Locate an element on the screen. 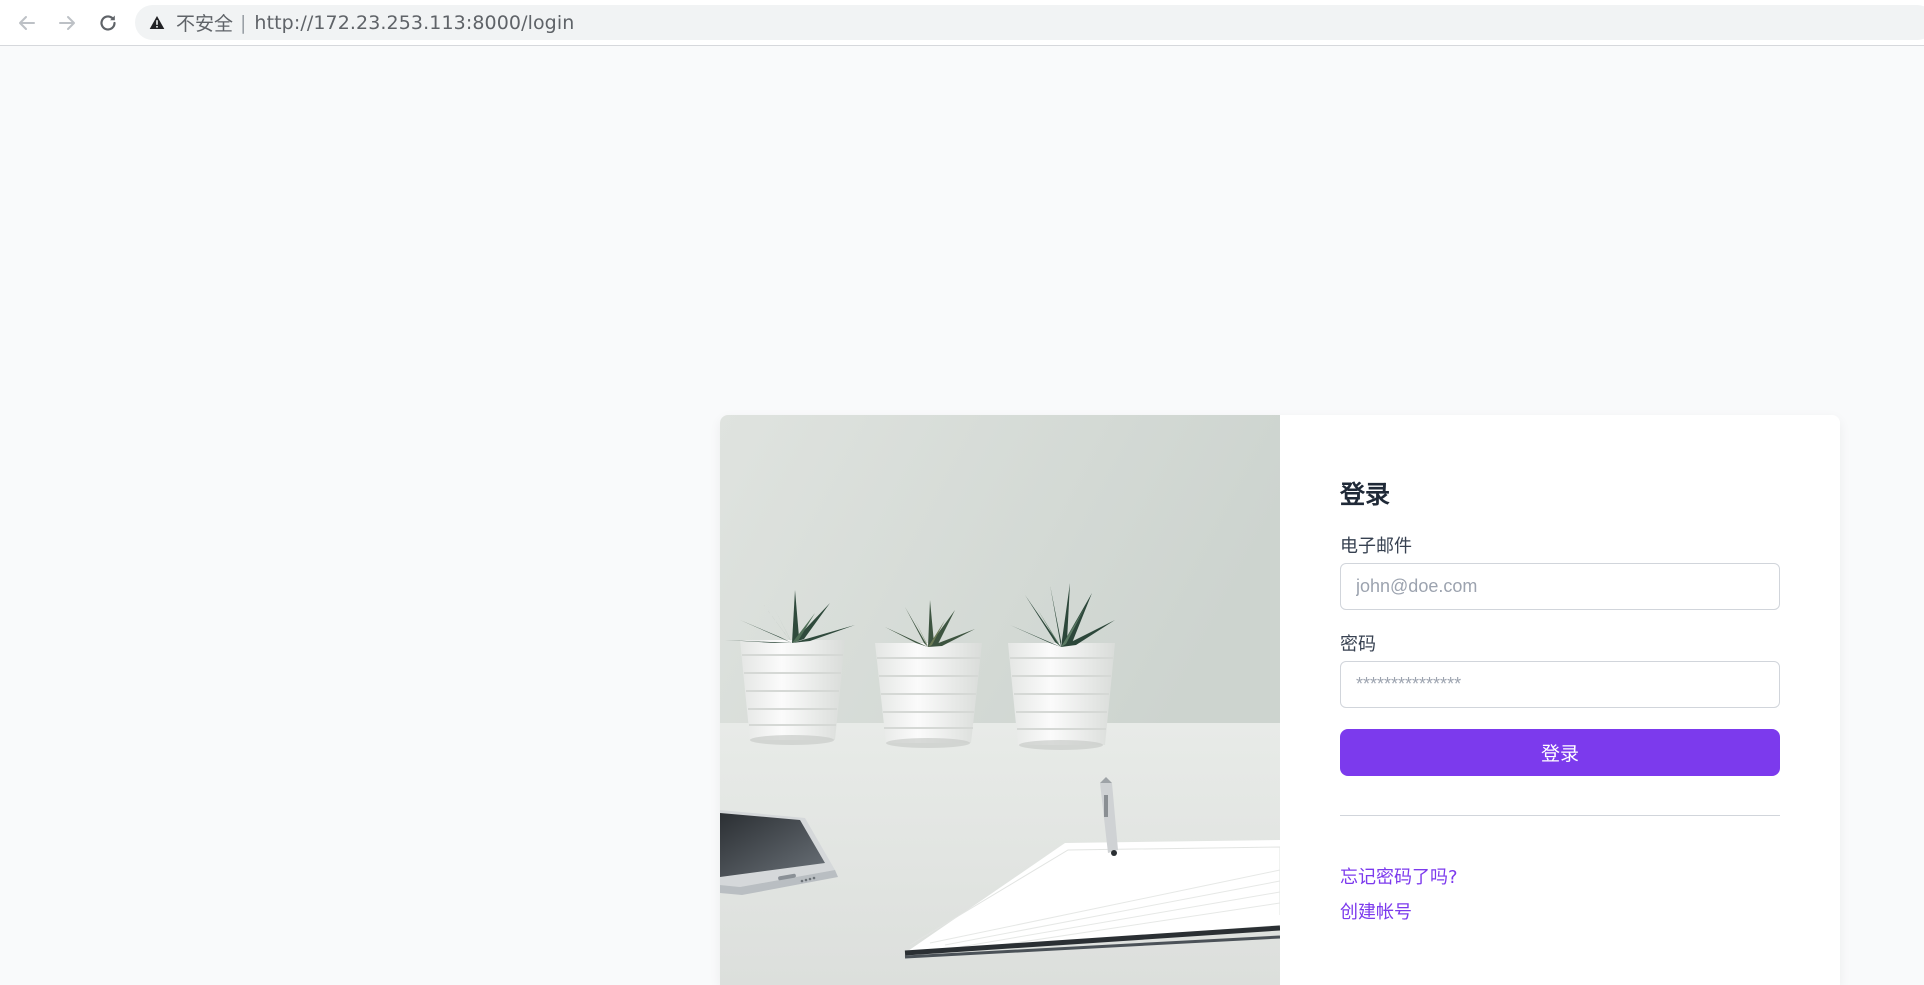 The height and width of the screenshot is (985, 1924). divider is located at coordinates (1560, 815).